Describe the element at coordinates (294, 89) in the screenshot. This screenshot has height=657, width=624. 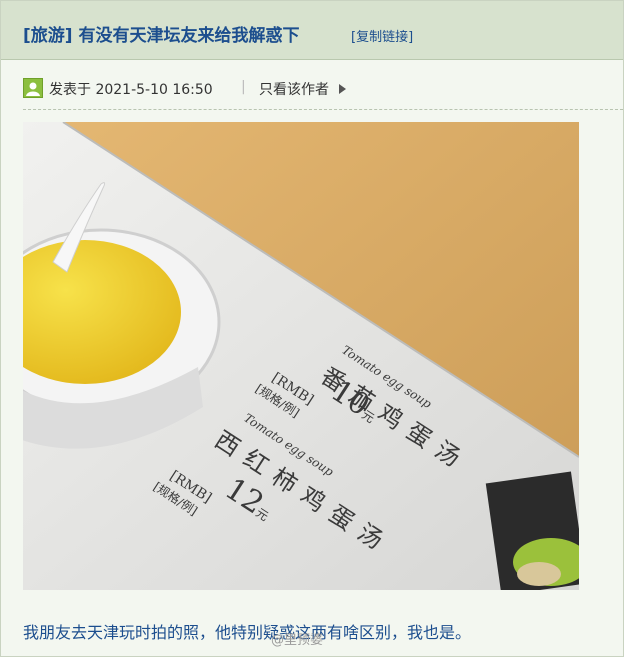
I see `author-only-link: 只看该作者` at that location.